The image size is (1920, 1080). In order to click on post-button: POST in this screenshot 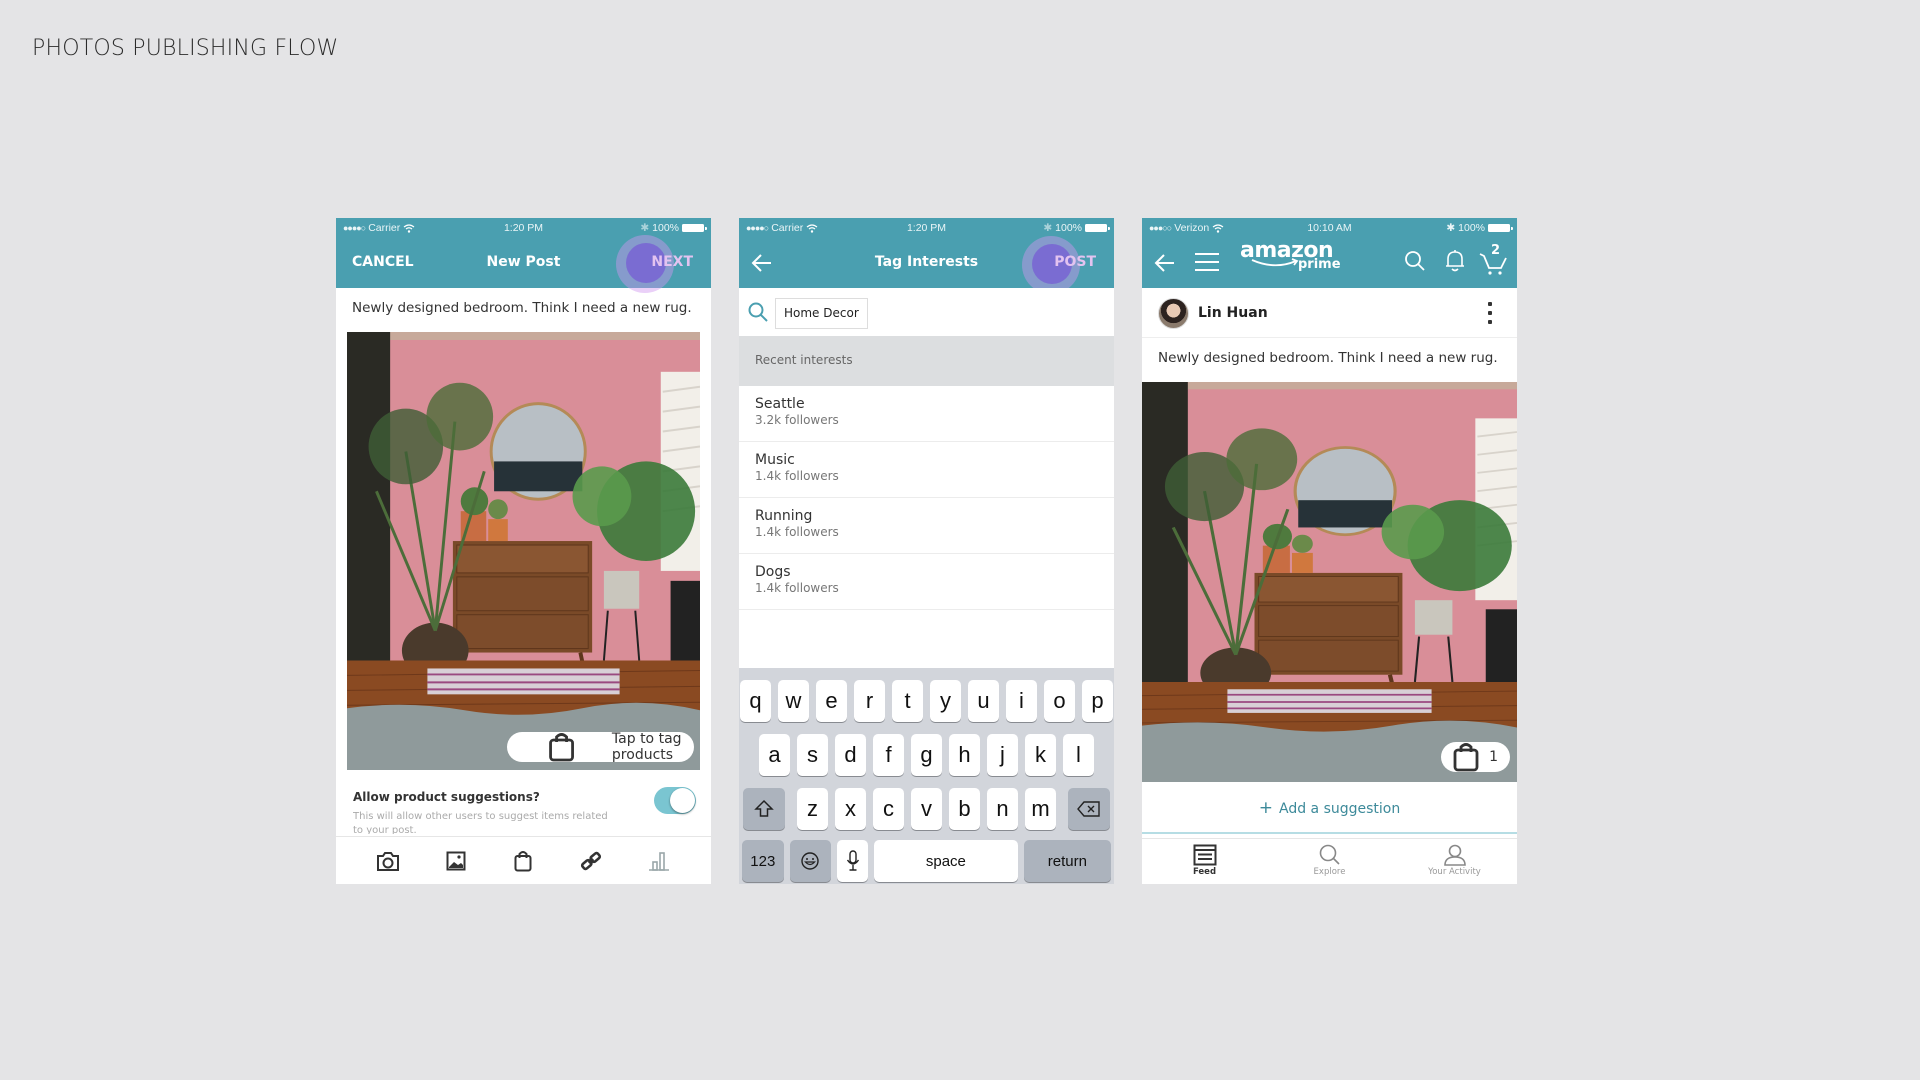, I will do `click(1075, 262)`.